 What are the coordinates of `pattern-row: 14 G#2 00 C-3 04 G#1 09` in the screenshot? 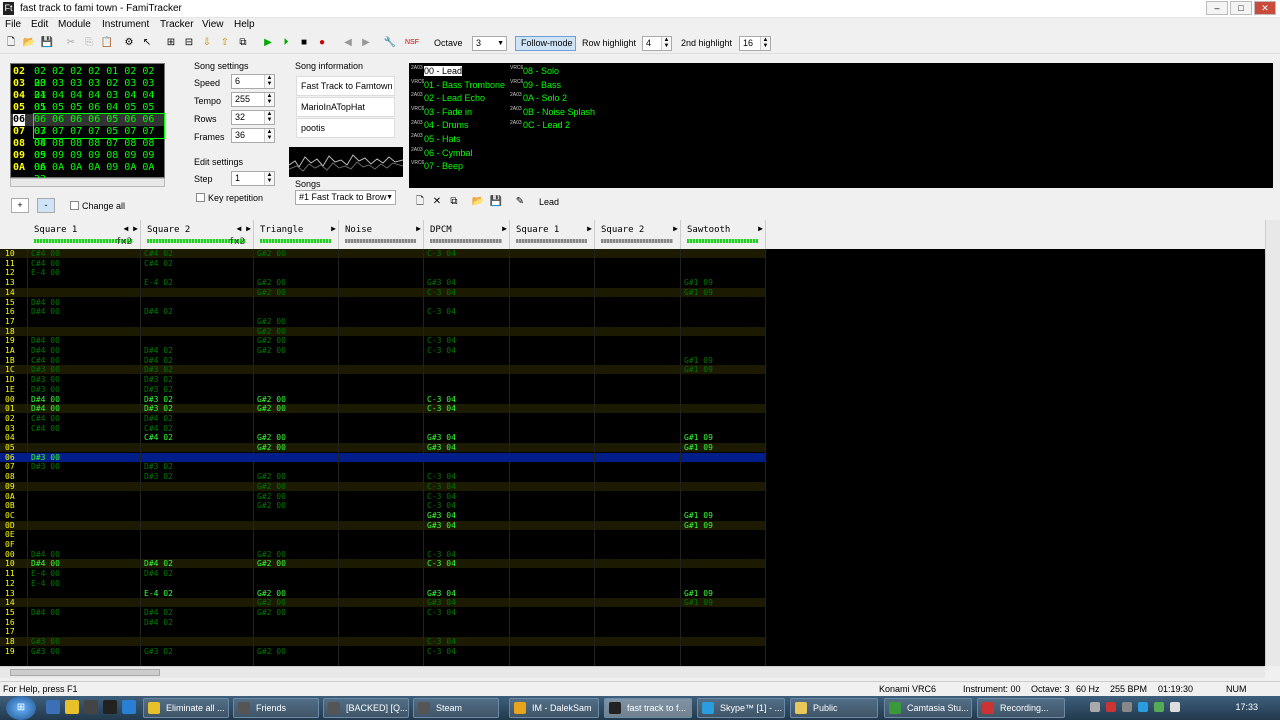 It's located at (383, 292).